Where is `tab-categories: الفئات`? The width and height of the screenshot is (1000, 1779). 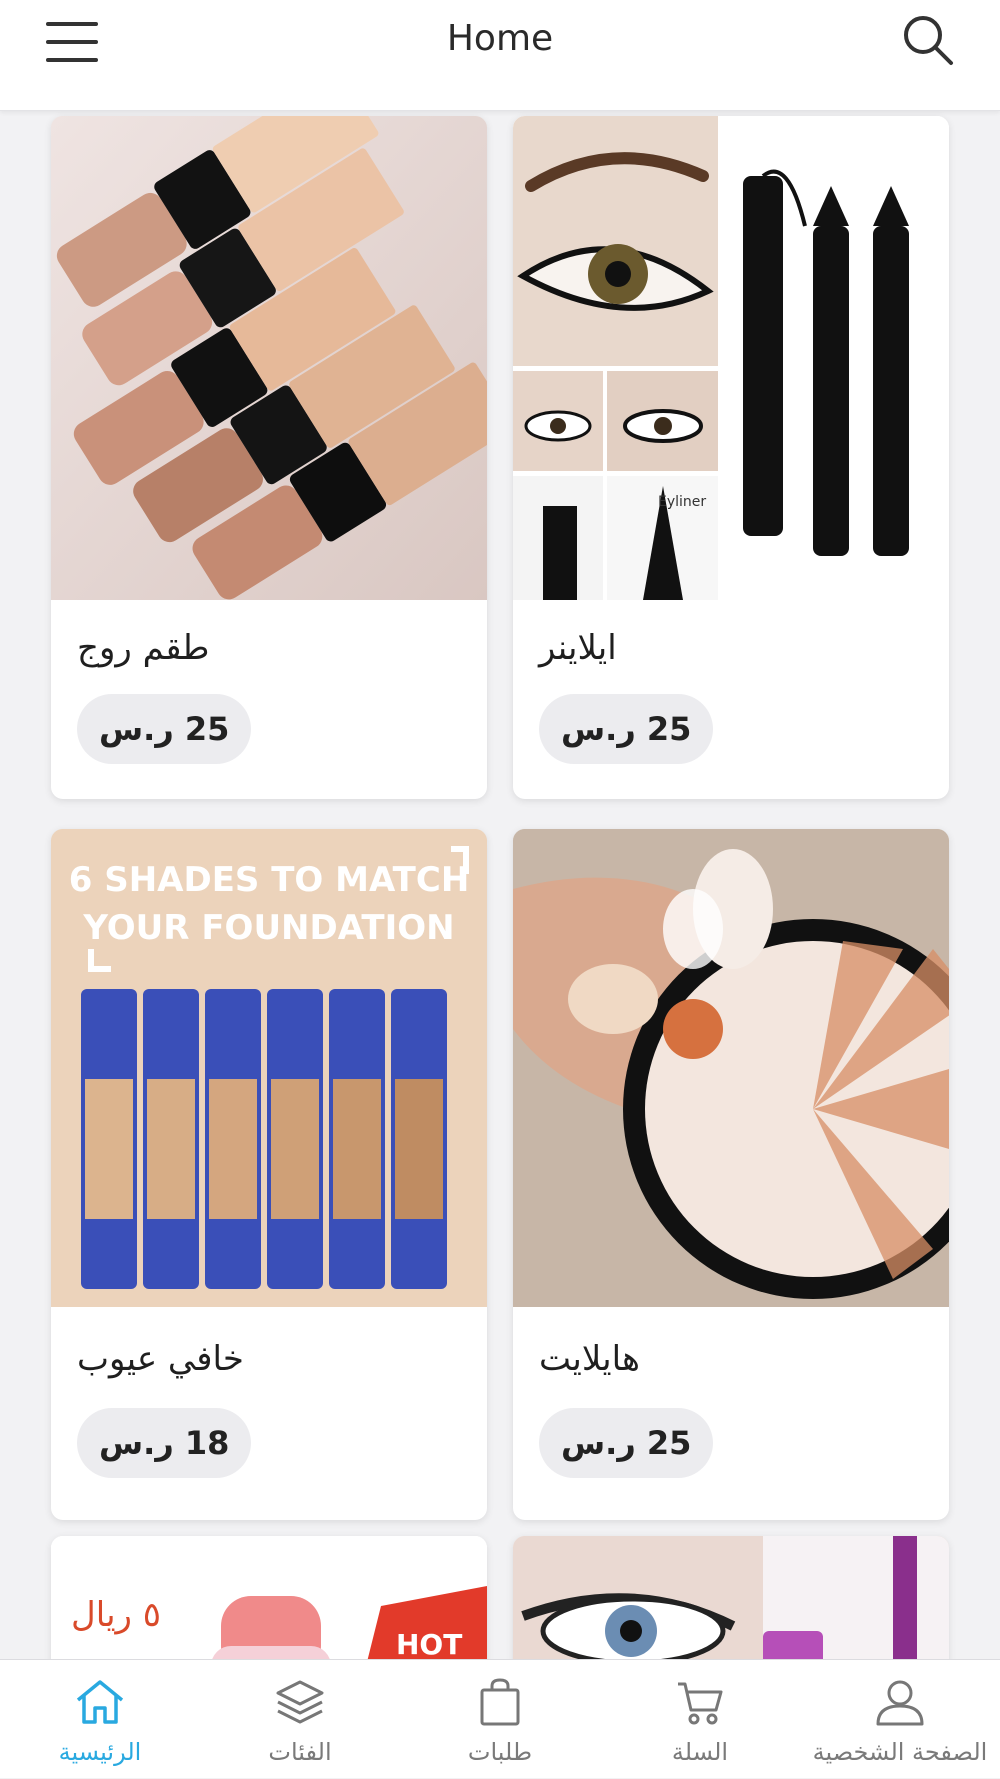
tab-categories: الفئات is located at coordinates (300, 1719).